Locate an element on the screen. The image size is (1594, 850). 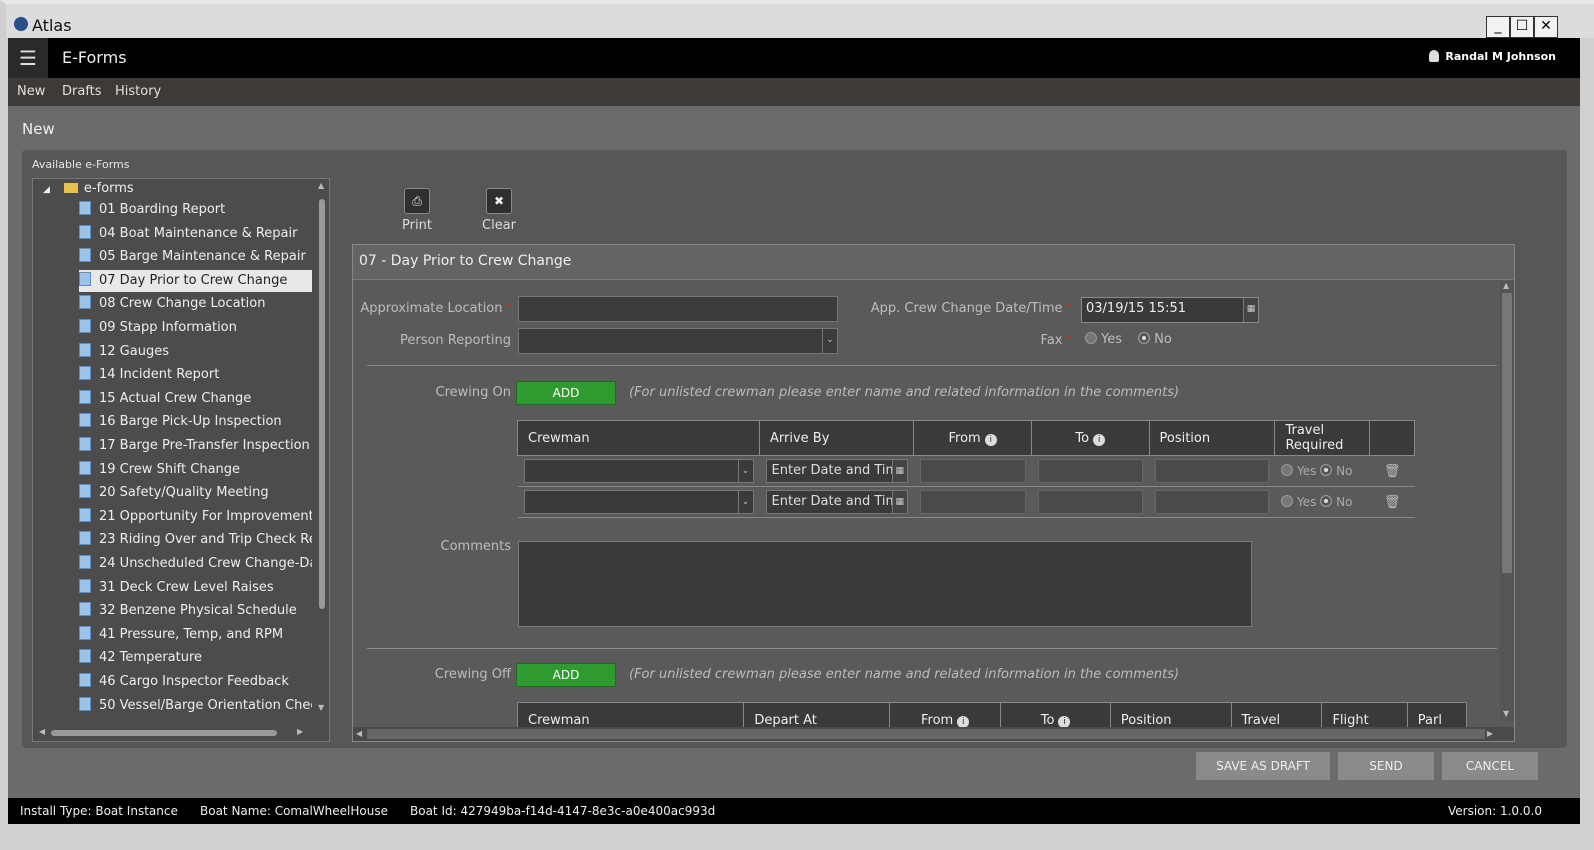
tree-item: 14 Incident Report is located at coordinates (195, 375).